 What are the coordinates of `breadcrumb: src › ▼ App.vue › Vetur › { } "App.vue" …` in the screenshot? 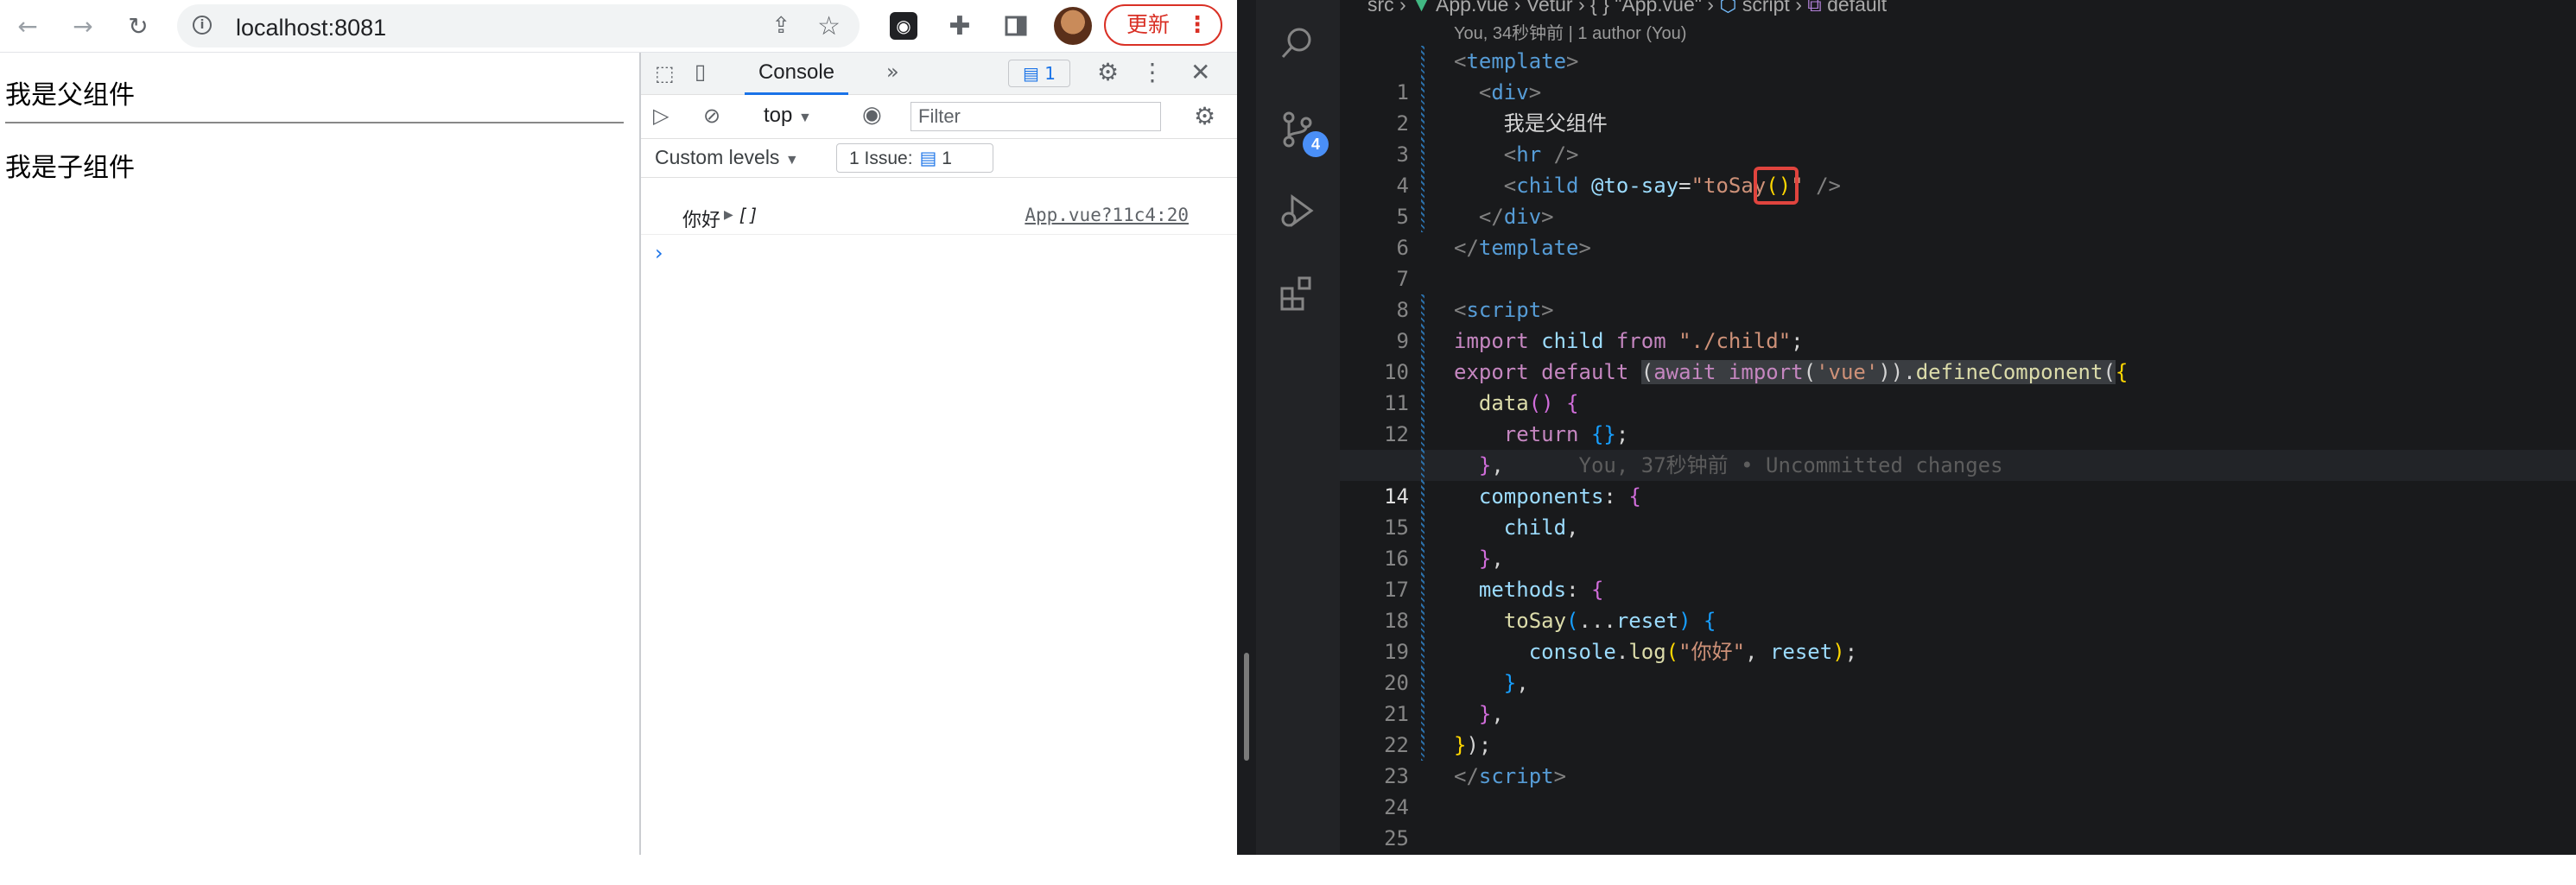 It's located at (1627, 8).